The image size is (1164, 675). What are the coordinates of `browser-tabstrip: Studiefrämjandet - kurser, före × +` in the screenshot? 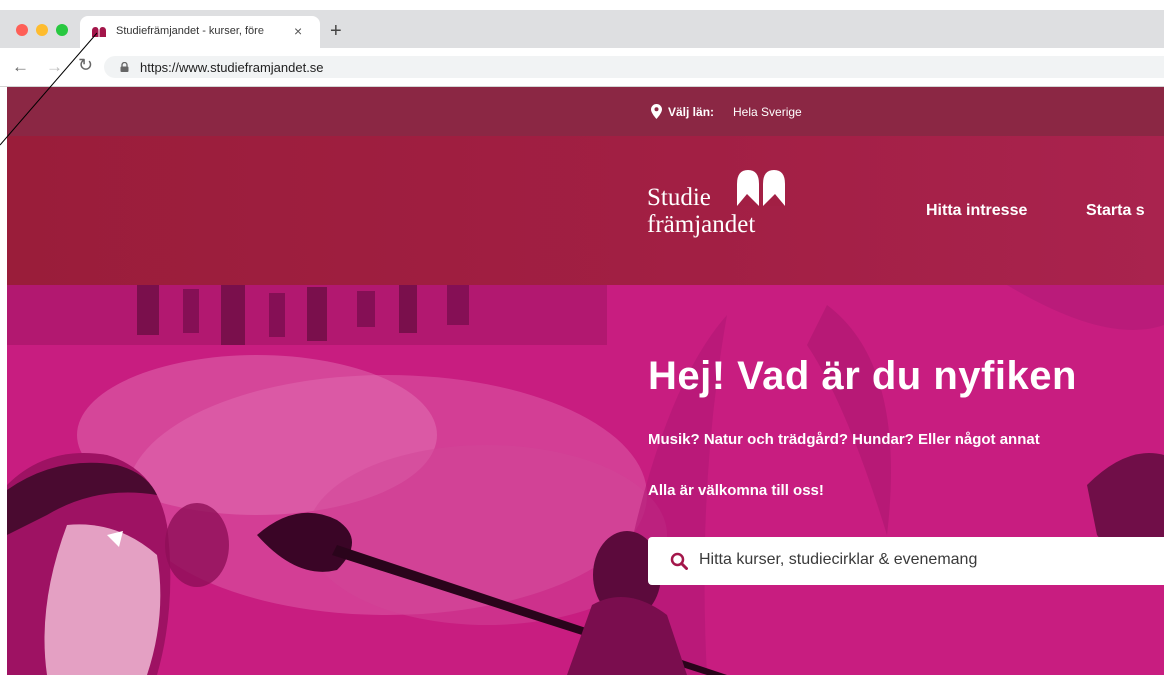 It's located at (582, 29).